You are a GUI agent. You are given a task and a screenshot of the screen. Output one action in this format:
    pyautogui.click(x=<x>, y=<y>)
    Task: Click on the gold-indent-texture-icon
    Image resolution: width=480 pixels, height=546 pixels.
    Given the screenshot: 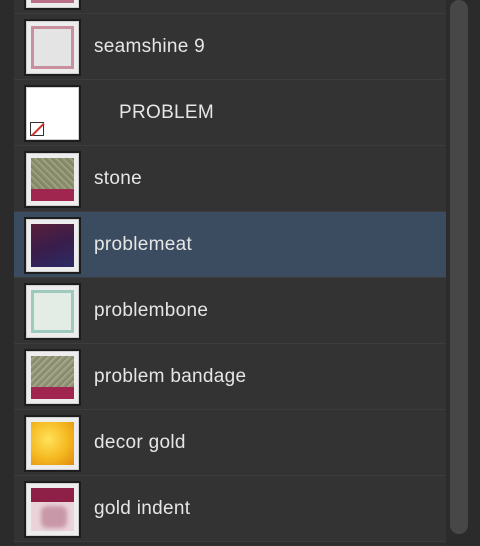 What is the action you would take?
    pyautogui.click(x=52, y=509)
    